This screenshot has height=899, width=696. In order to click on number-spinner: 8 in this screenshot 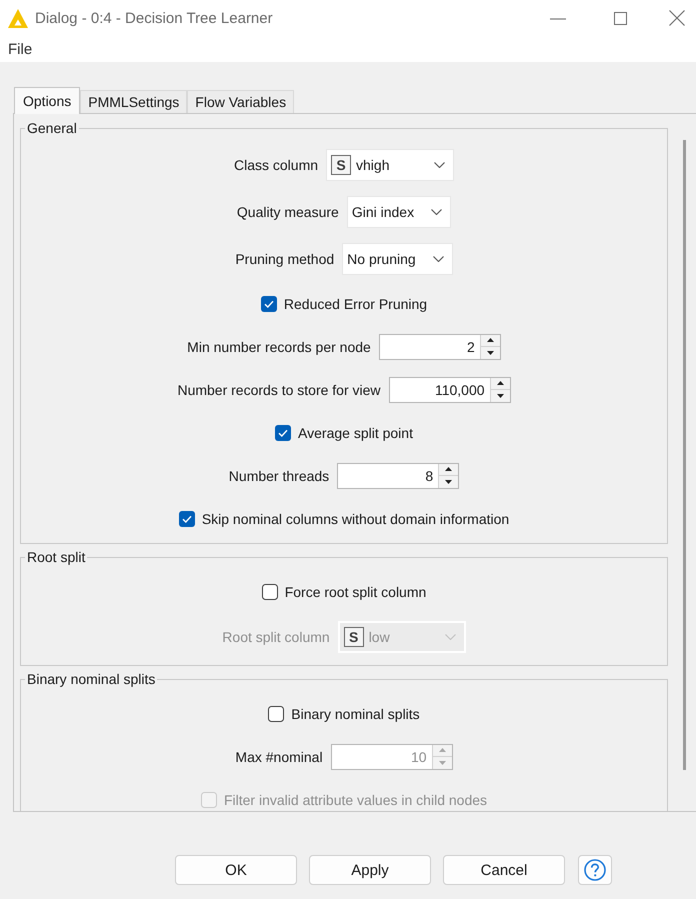, I will do `click(398, 475)`.